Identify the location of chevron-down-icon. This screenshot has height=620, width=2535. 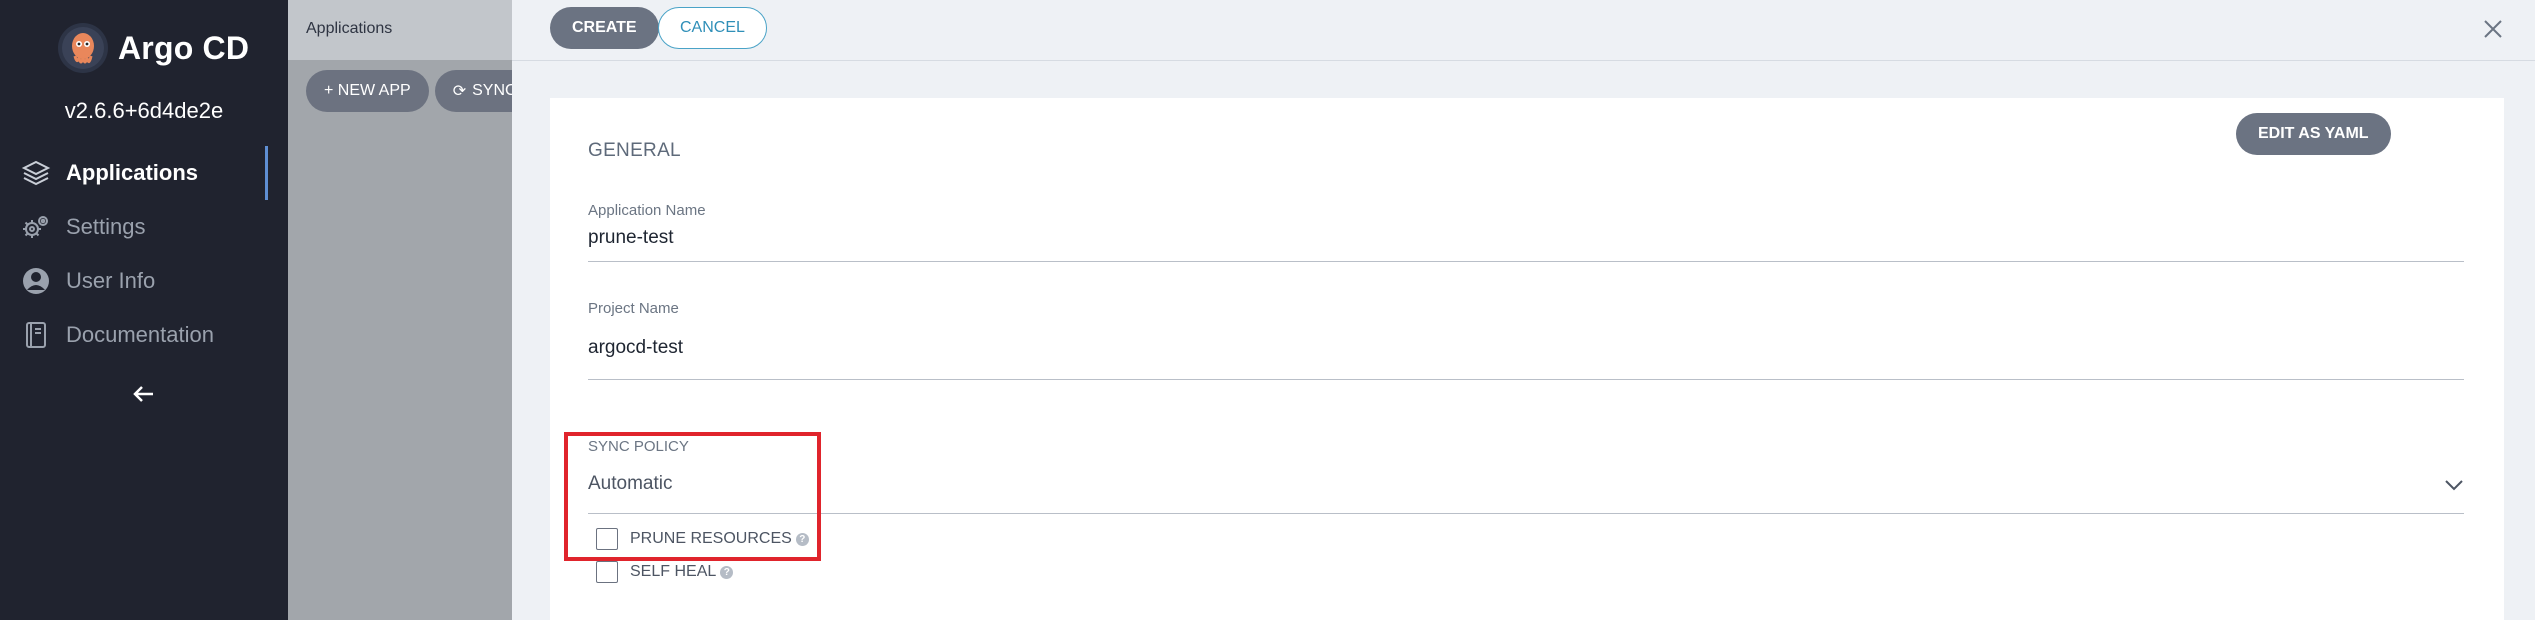
(2454, 485).